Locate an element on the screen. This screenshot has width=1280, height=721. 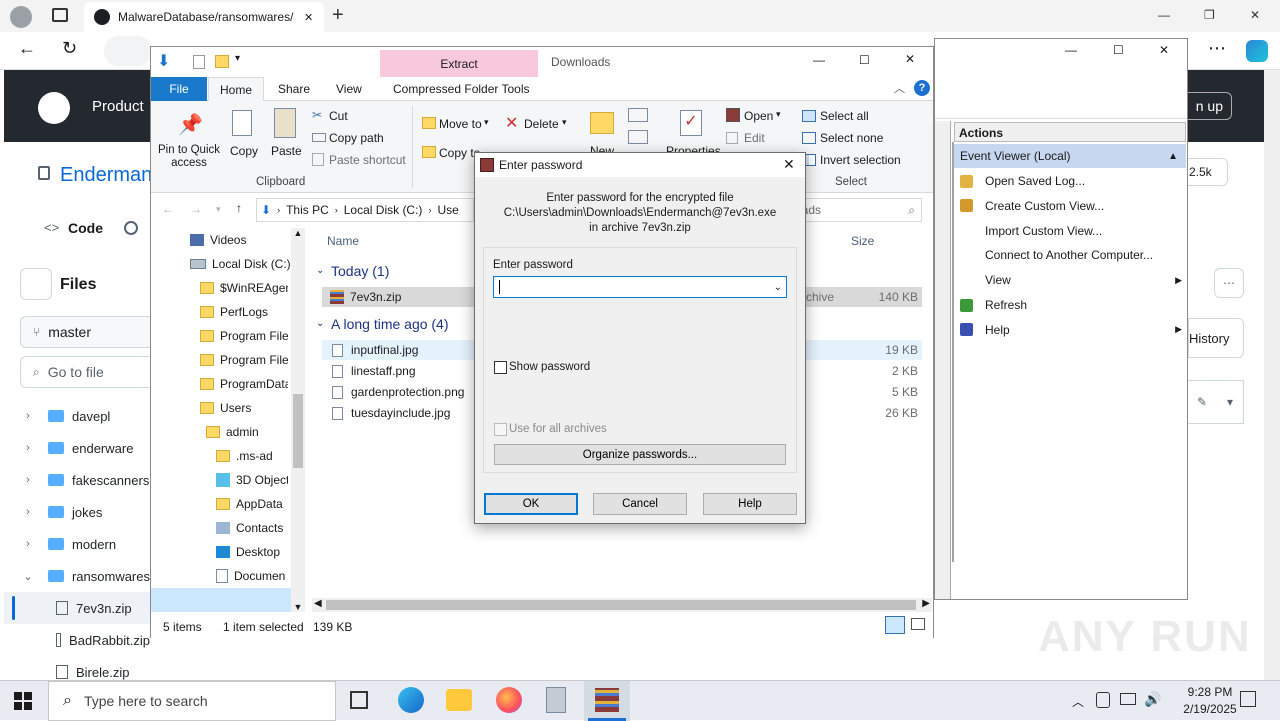
column-header-name: Name is located at coordinates (343, 241).